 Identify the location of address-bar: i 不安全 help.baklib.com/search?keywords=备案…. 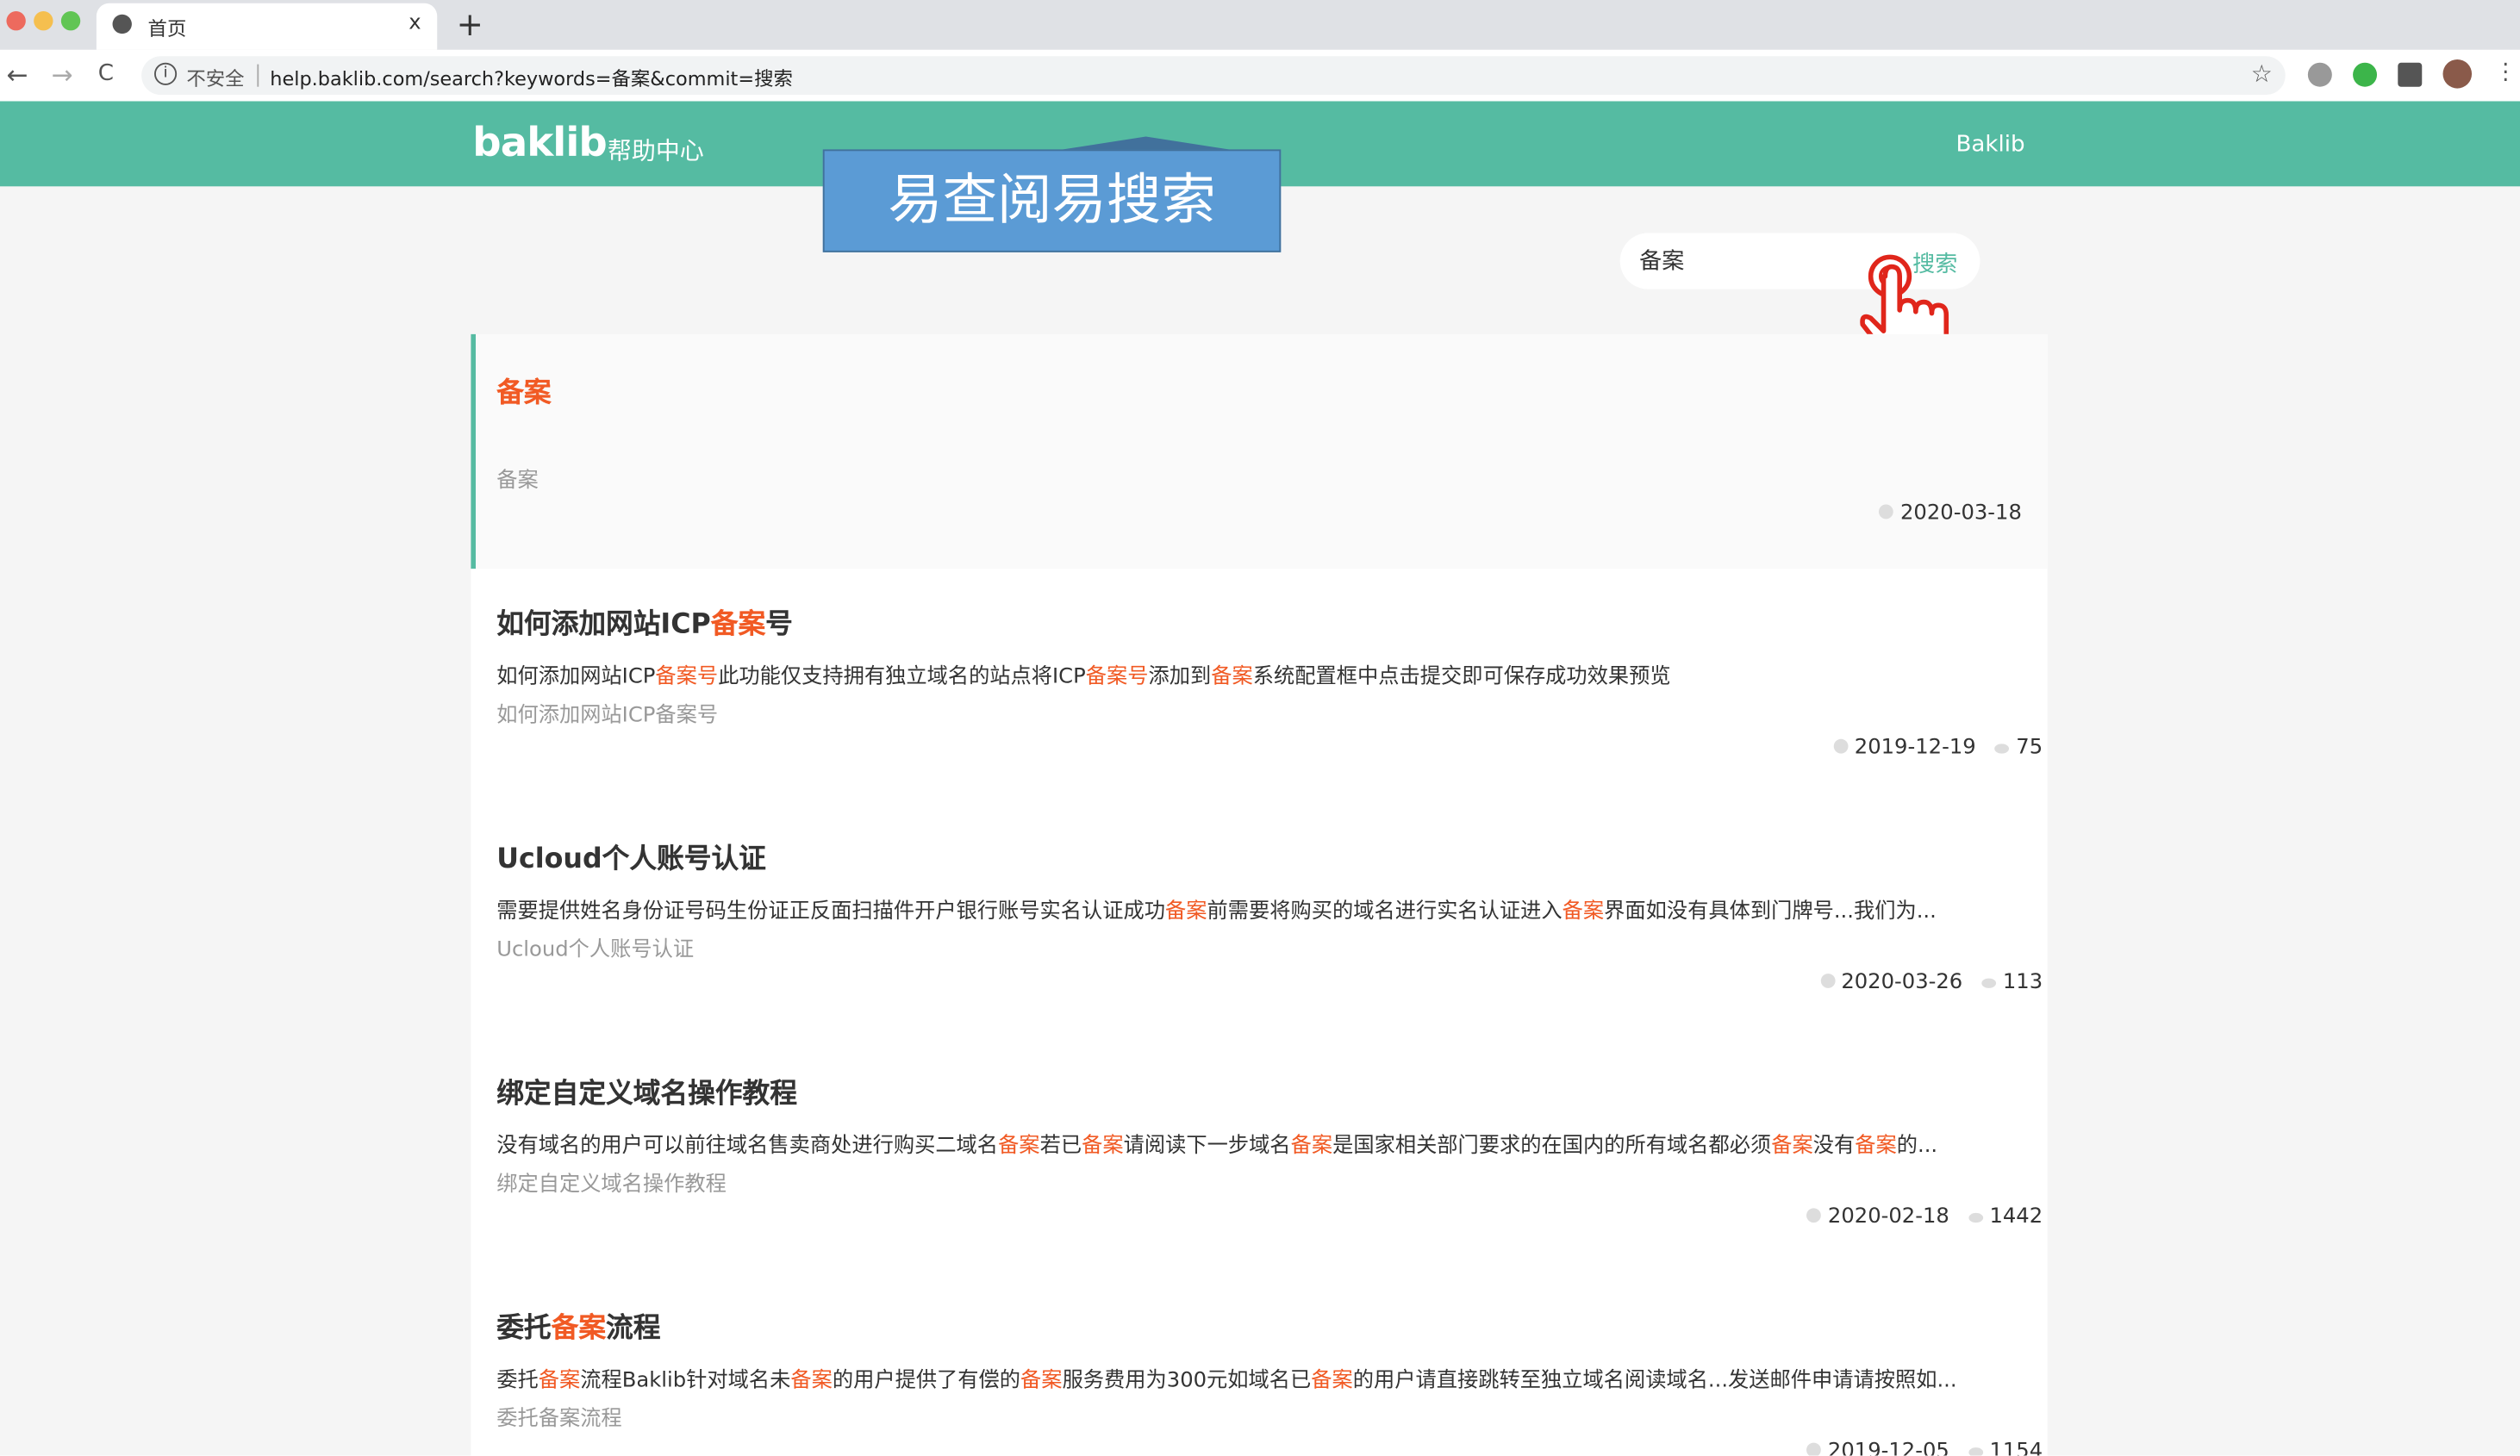
(1213, 76).